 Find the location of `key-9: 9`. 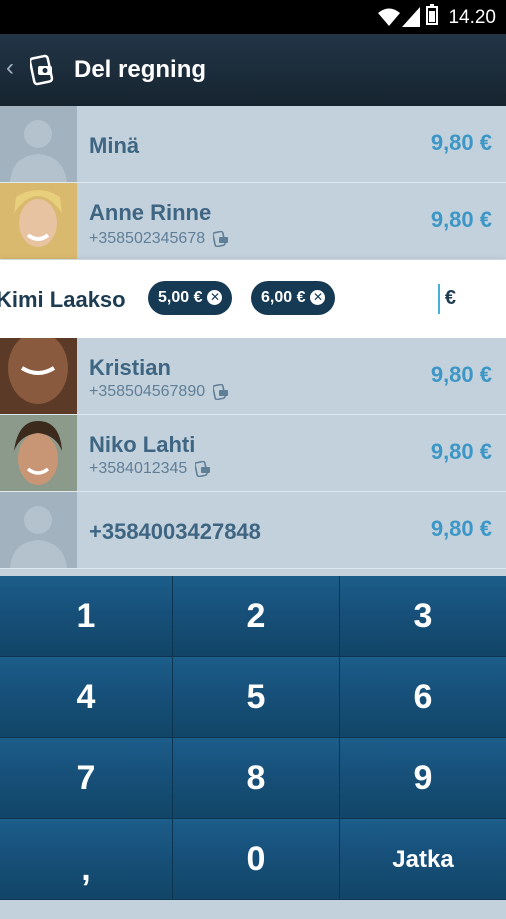

key-9: 9 is located at coordinates (423, 778).